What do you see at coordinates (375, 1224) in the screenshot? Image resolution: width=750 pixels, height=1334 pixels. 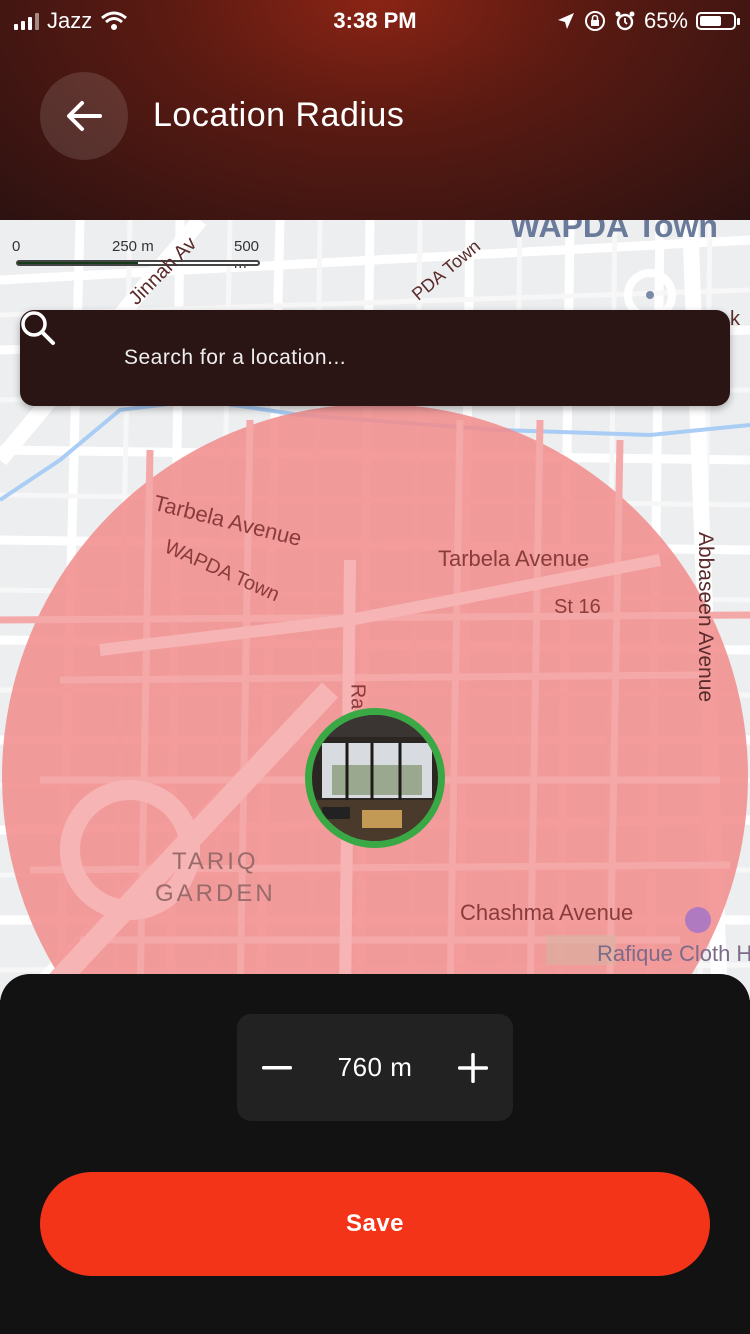 I see `save-button: Save` at bounding box center [375, 1224].